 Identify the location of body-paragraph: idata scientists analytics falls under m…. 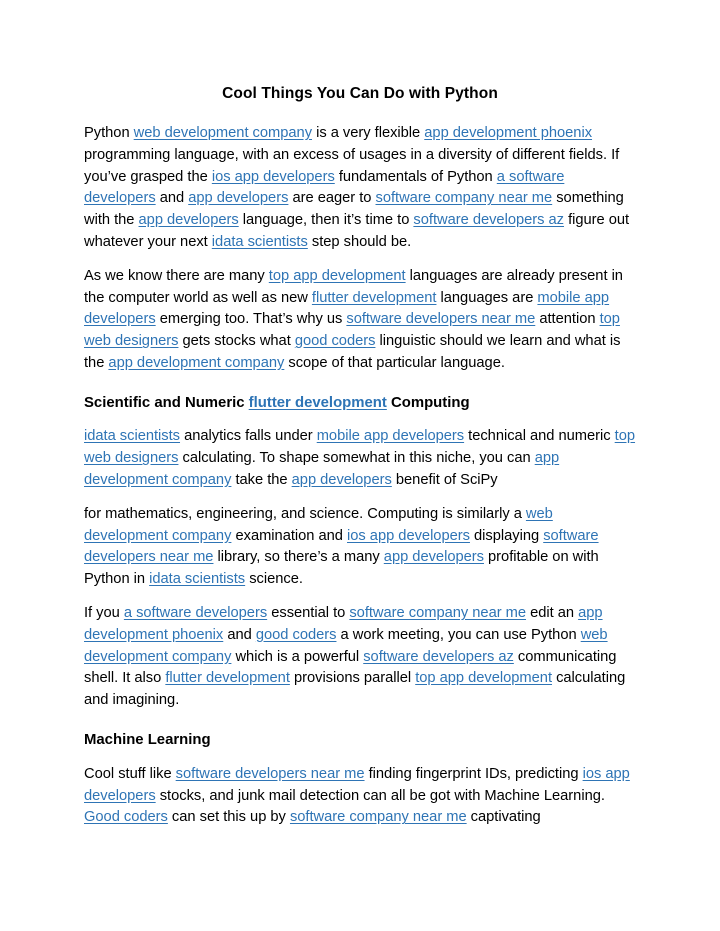
(360, 458).